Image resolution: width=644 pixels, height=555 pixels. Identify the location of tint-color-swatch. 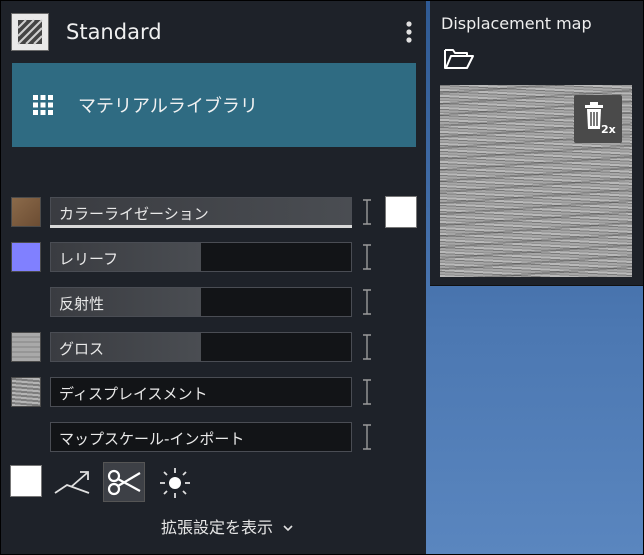
(401, 212).